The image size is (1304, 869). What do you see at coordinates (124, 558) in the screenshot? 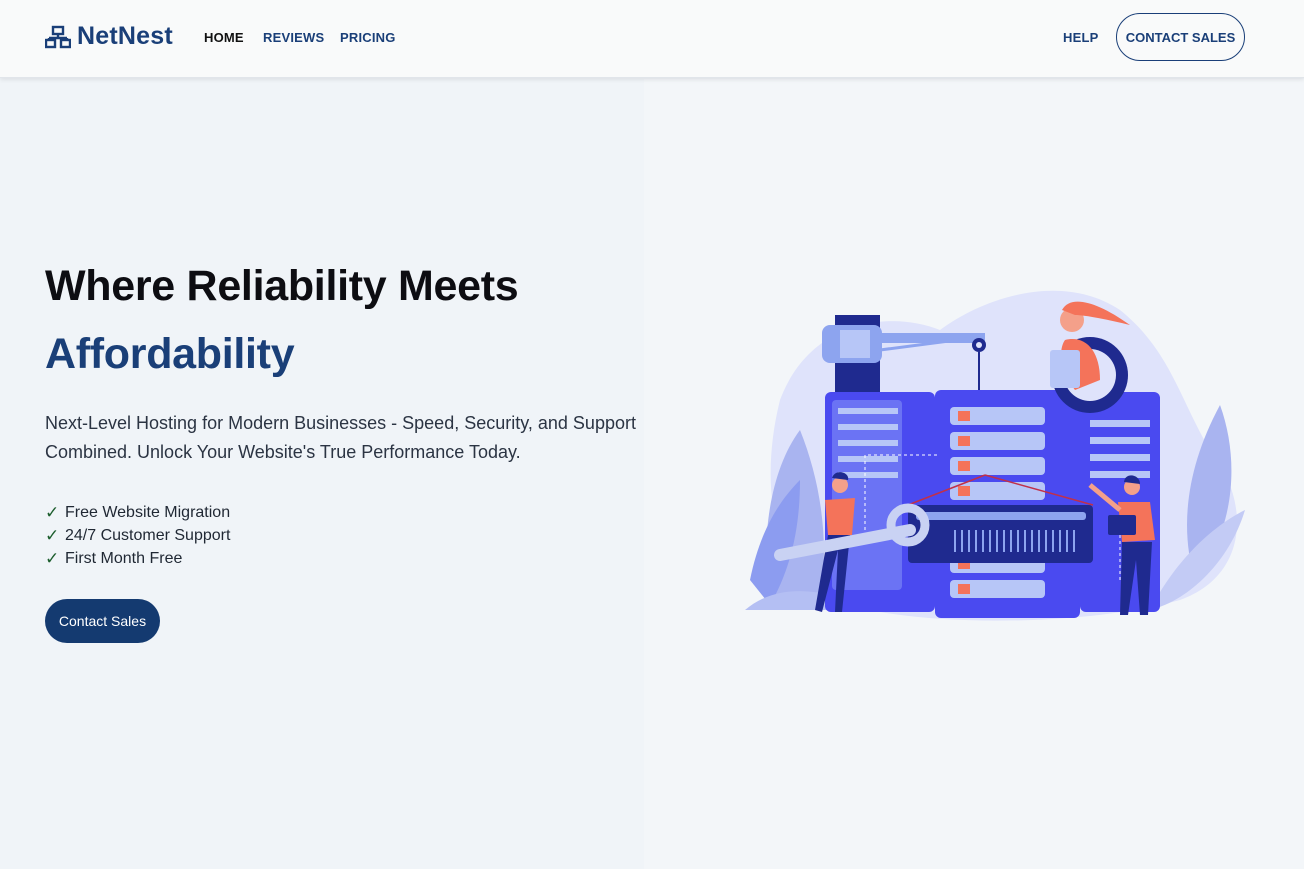
I see `feature-label: First Month Free` at bounding box center [124, 558].